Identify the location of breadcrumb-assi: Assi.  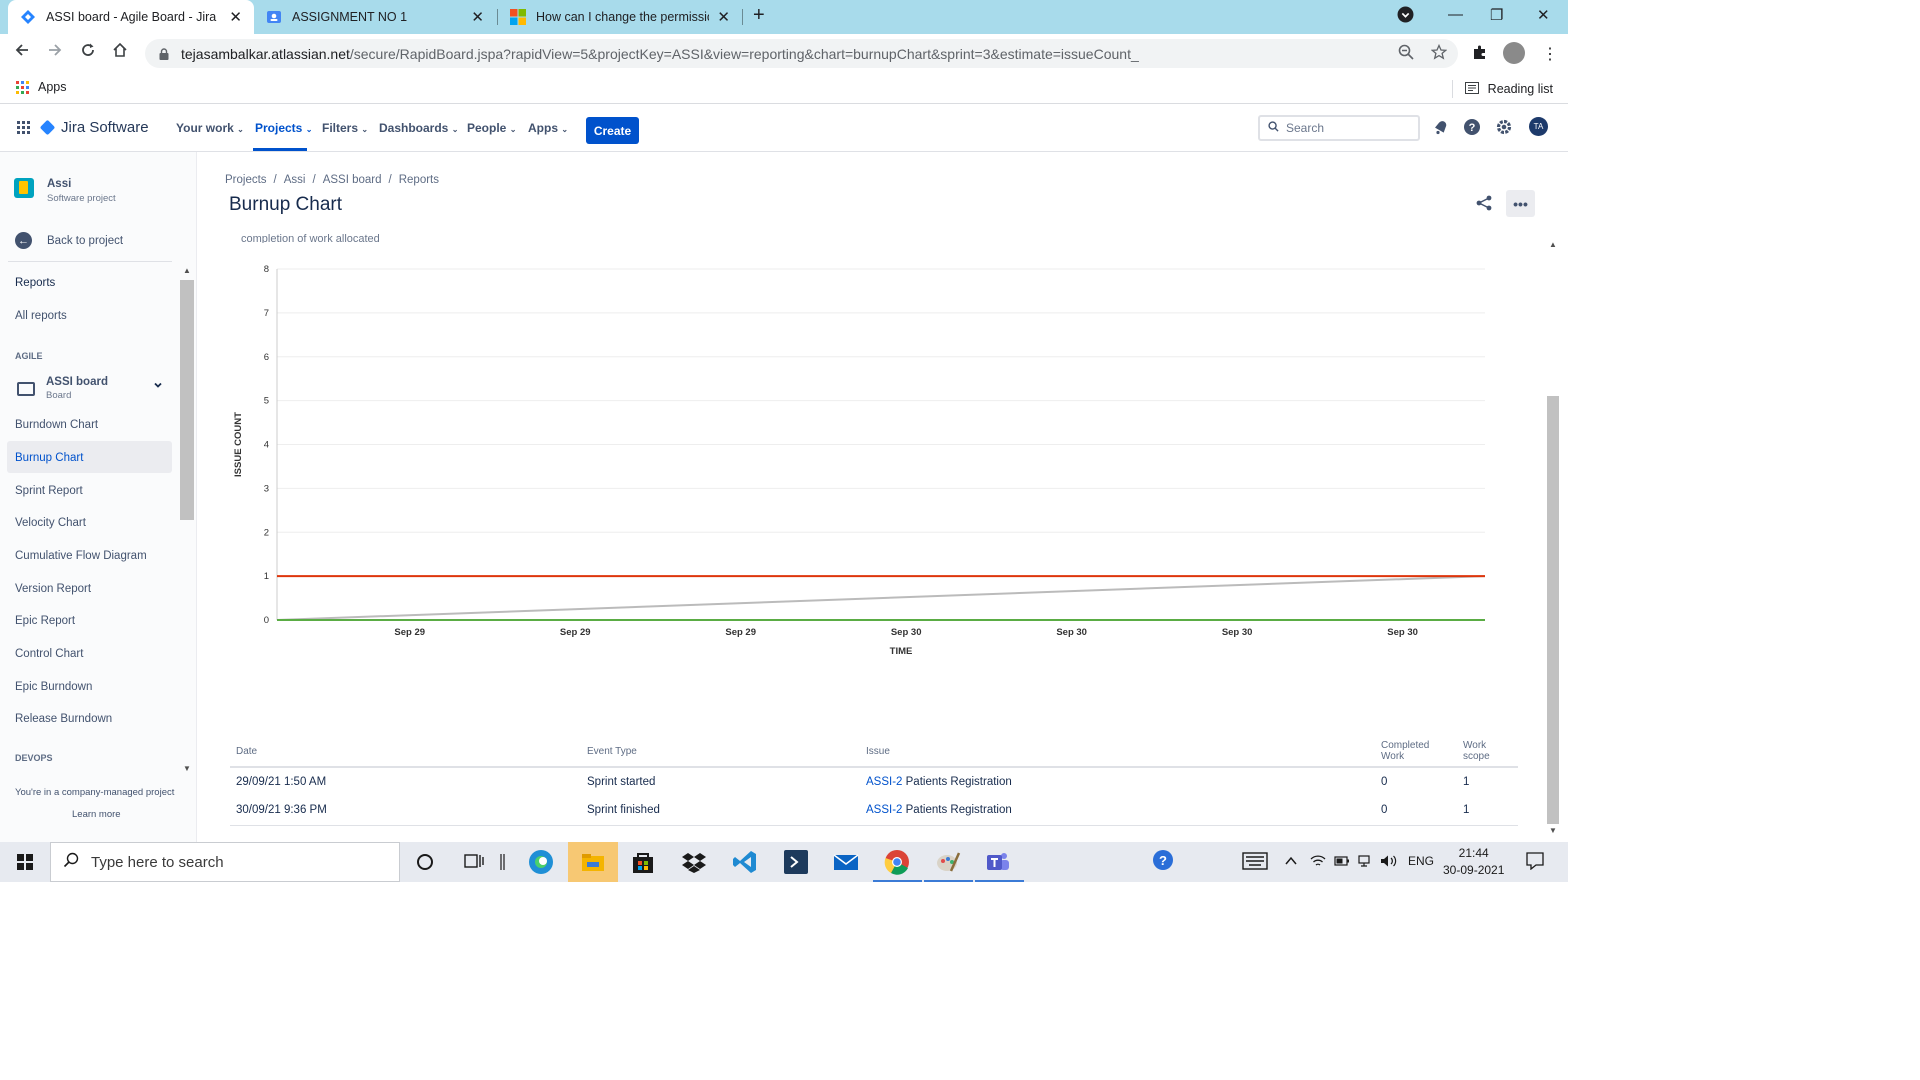
(295, 180).